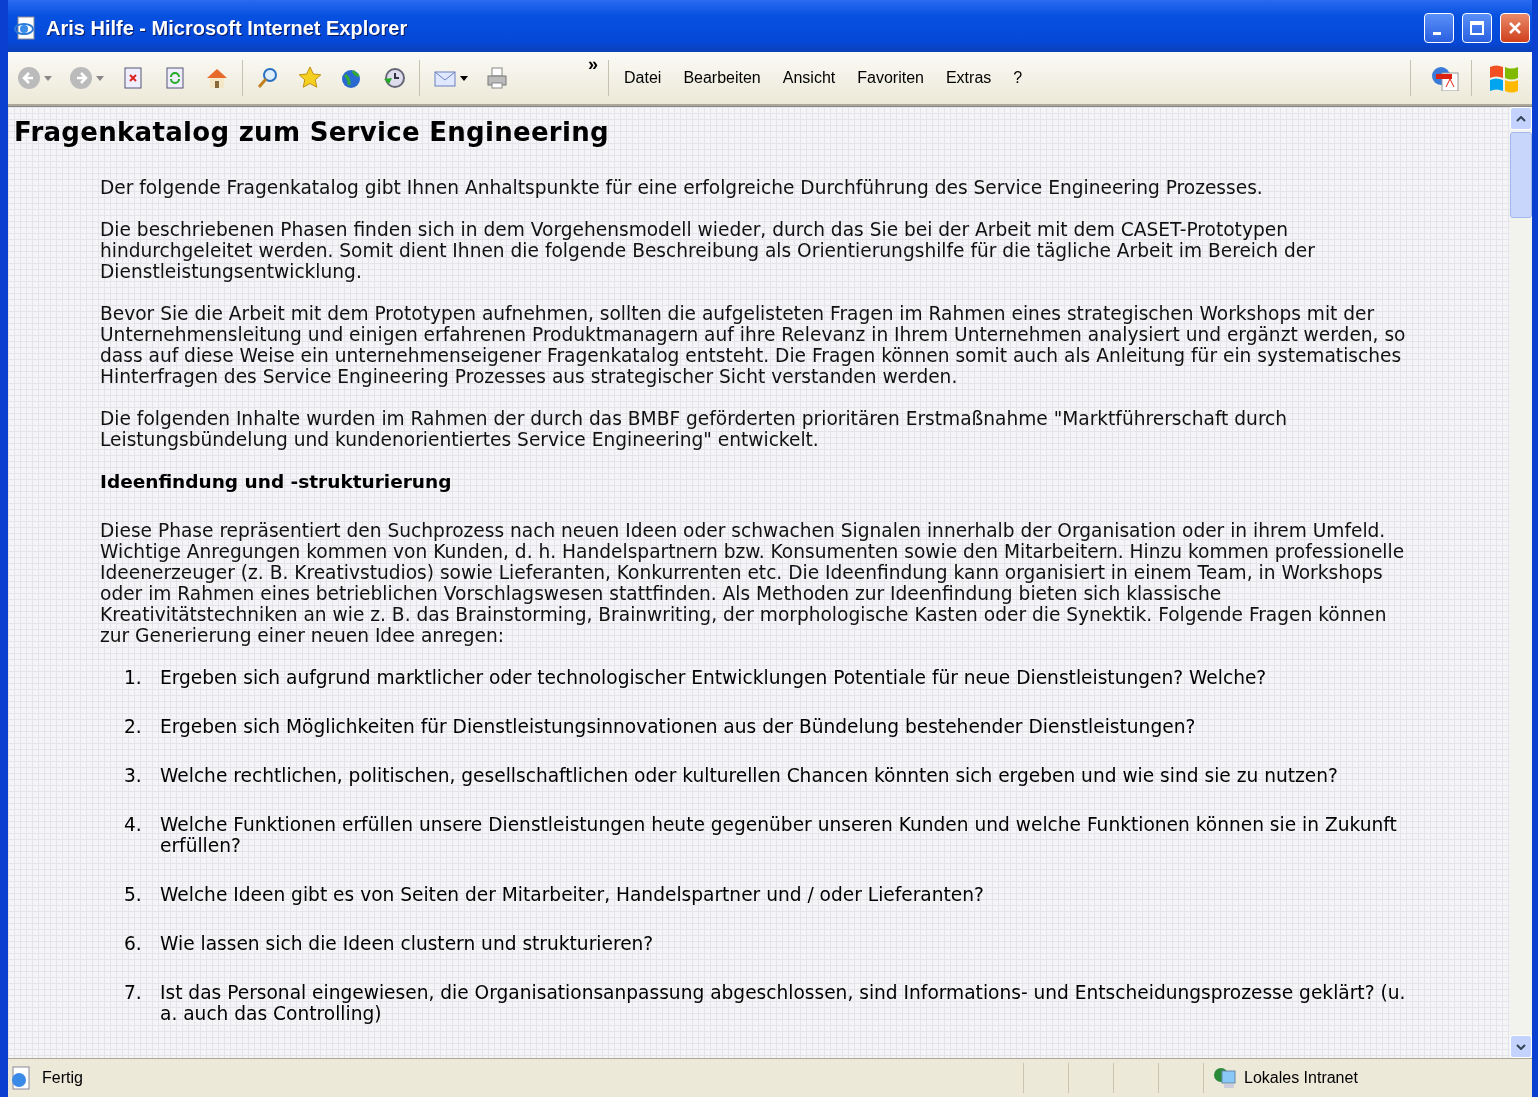 This screenshot has width=1538, height=1097. What do you see at coordinates (722, 78) in the screenshot?
I see `menu-item: Bearbeiten` at bounding box center [722, 78].